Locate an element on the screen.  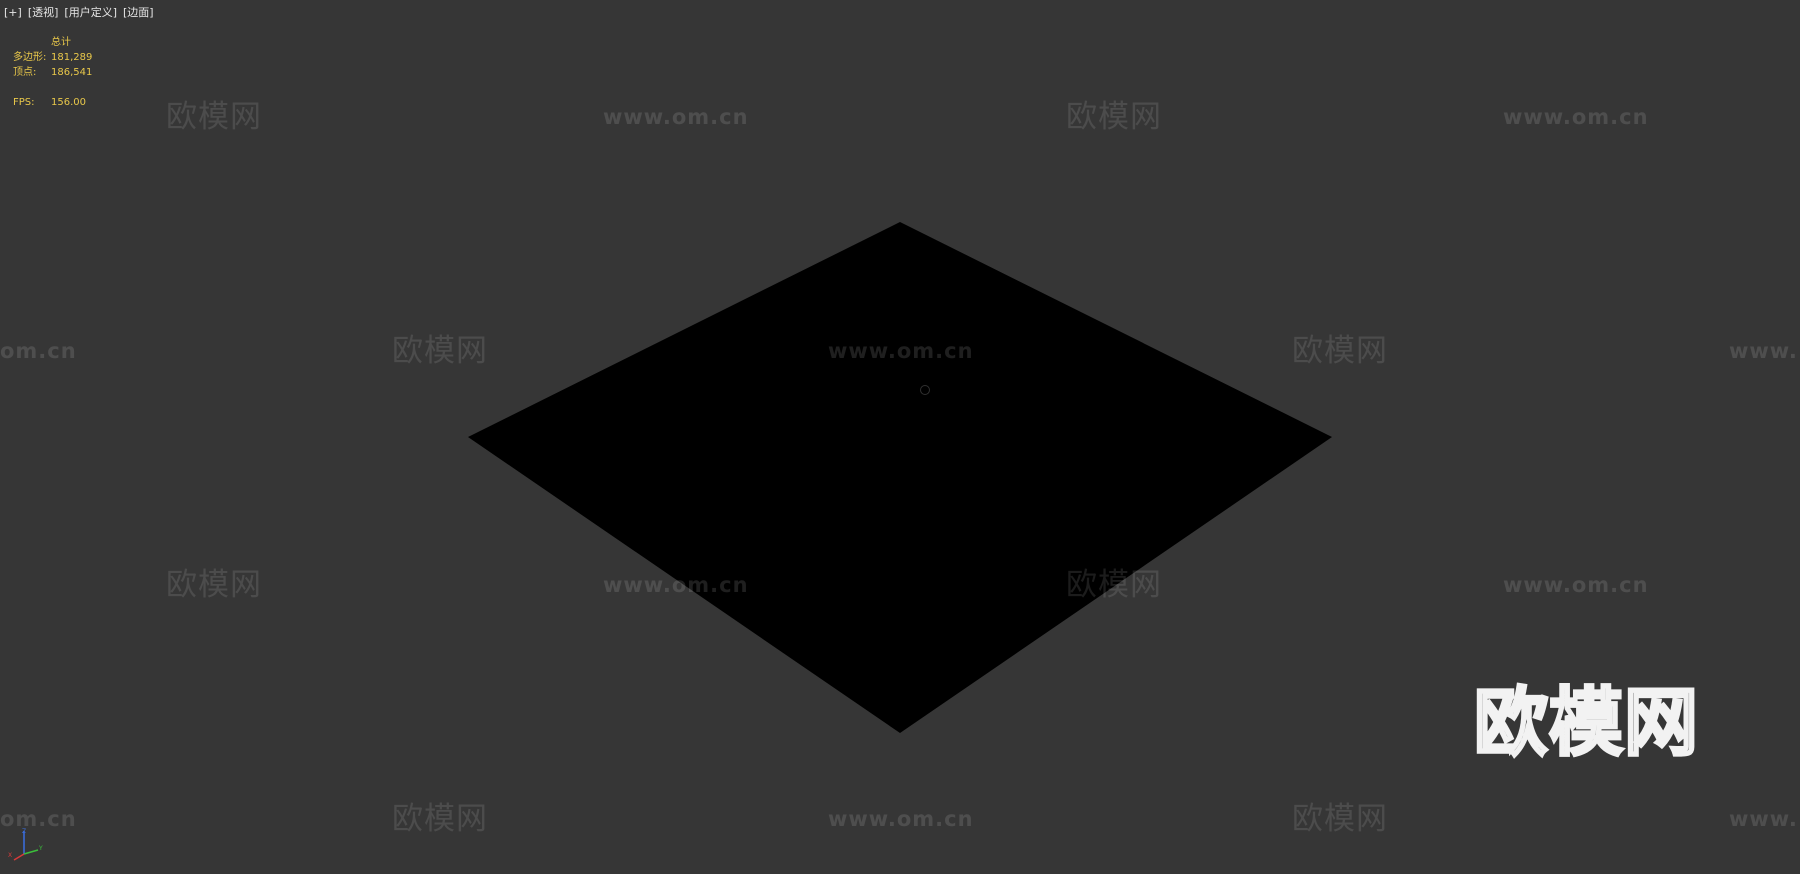
stats-header: 总计 is located at coordinates (61, 42).